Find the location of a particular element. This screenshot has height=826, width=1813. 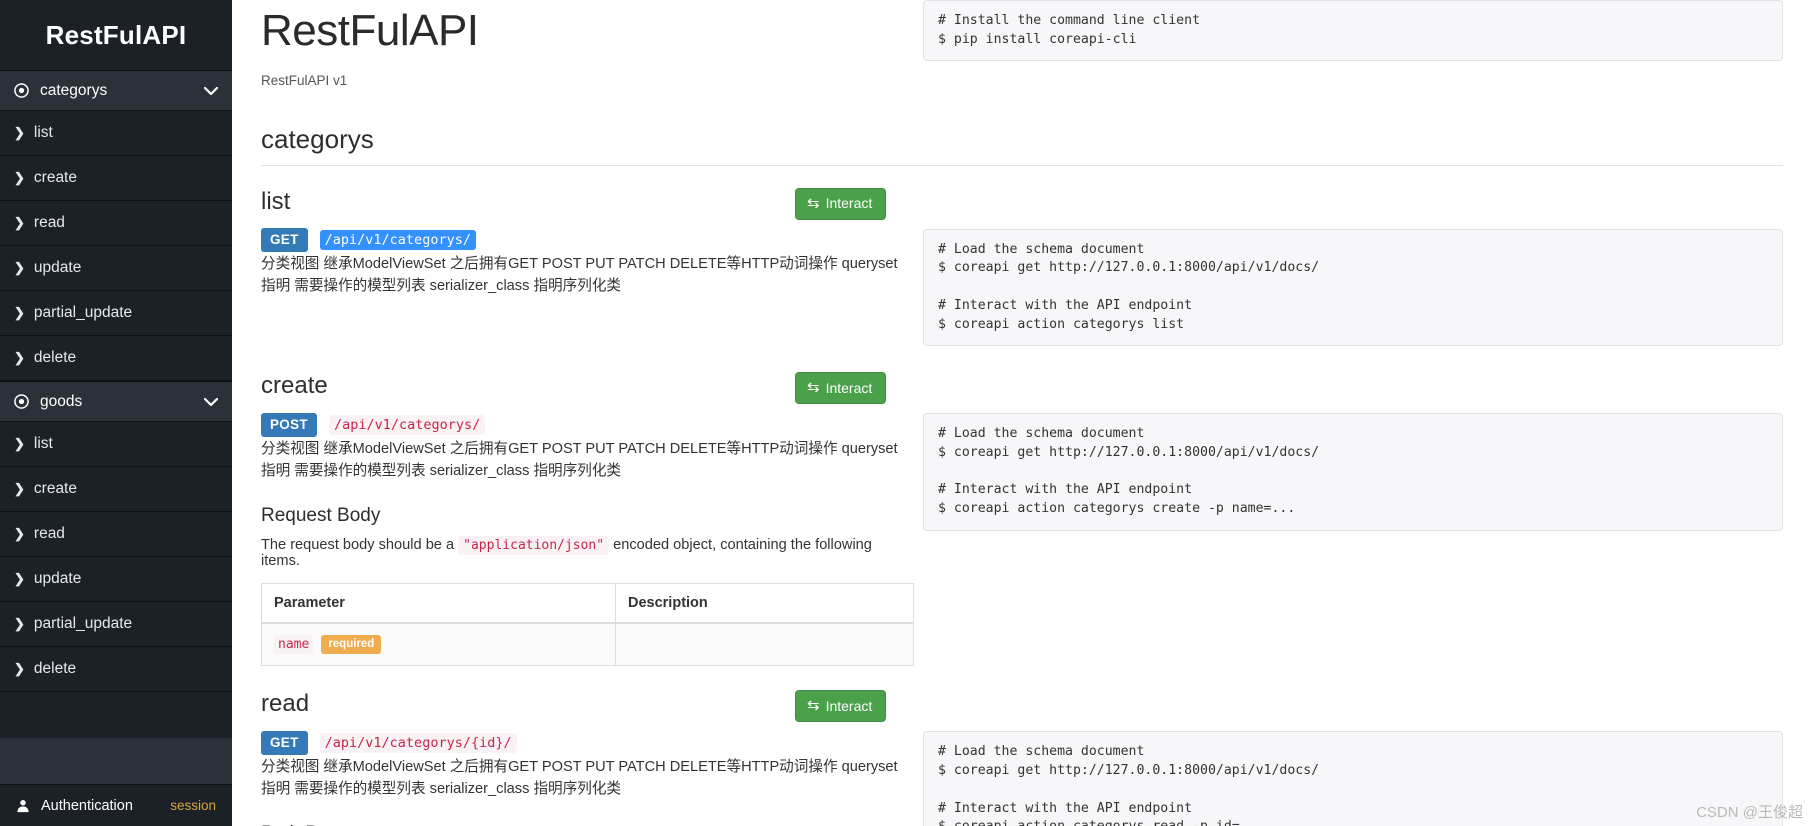

sidebar-item-goods-list: ❯ list is located at coordinates (116, 444).